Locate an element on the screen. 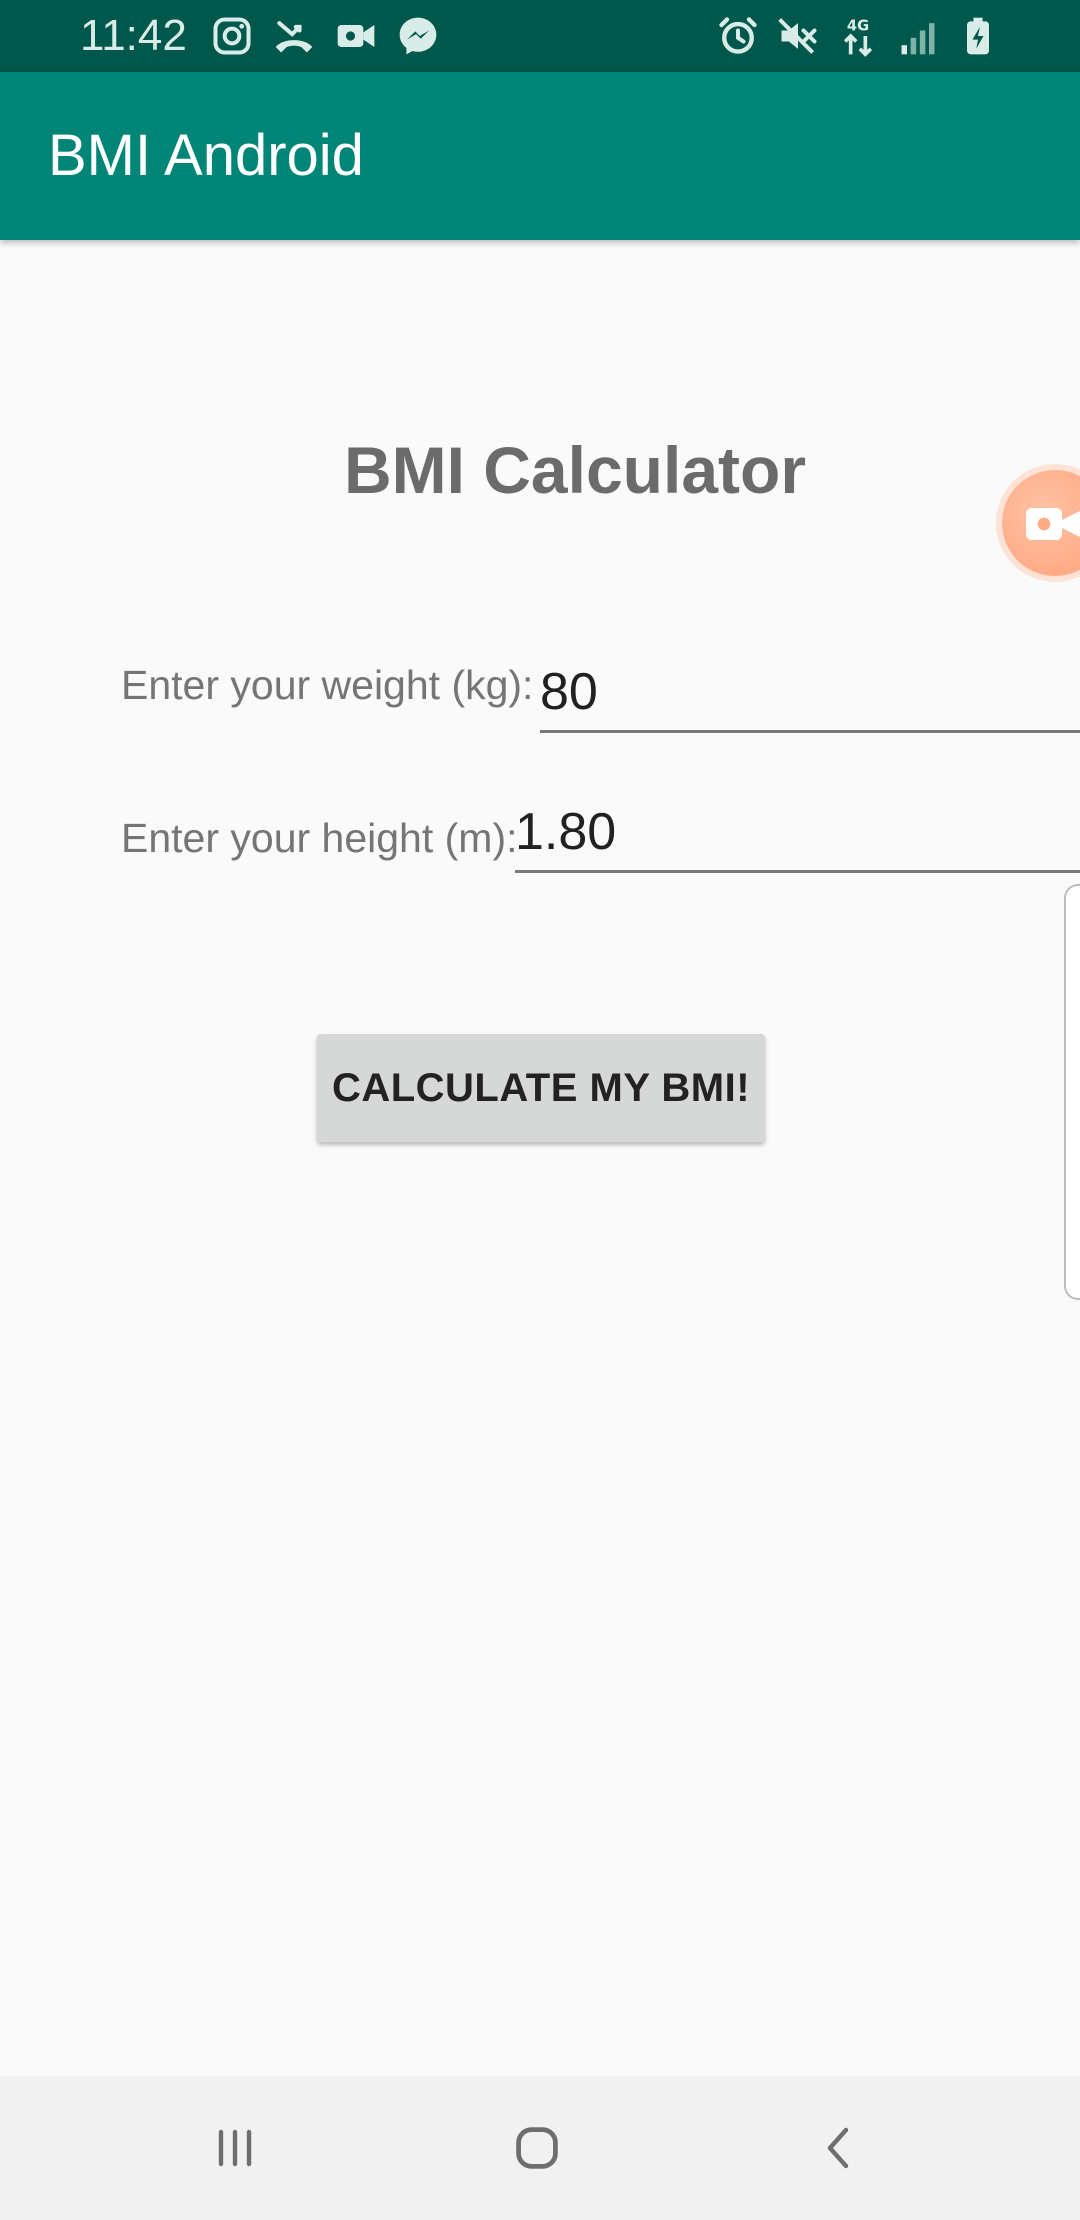 This screenshot has height=2220, width=1080. status-bar: 11:42 4G is located at coordinates (540, 36).